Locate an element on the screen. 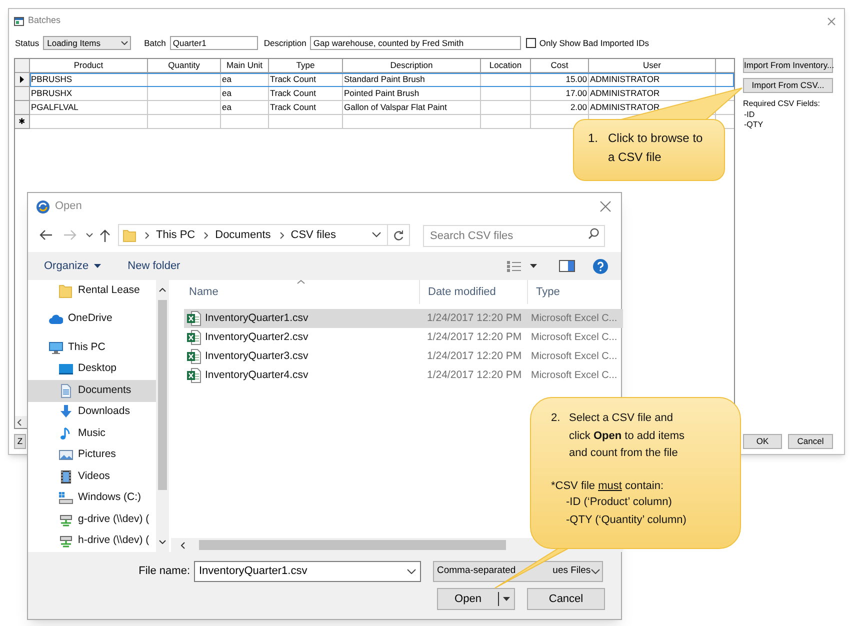 The image size is (852, 626). field-label: Status is located at coordinates (27, 43).